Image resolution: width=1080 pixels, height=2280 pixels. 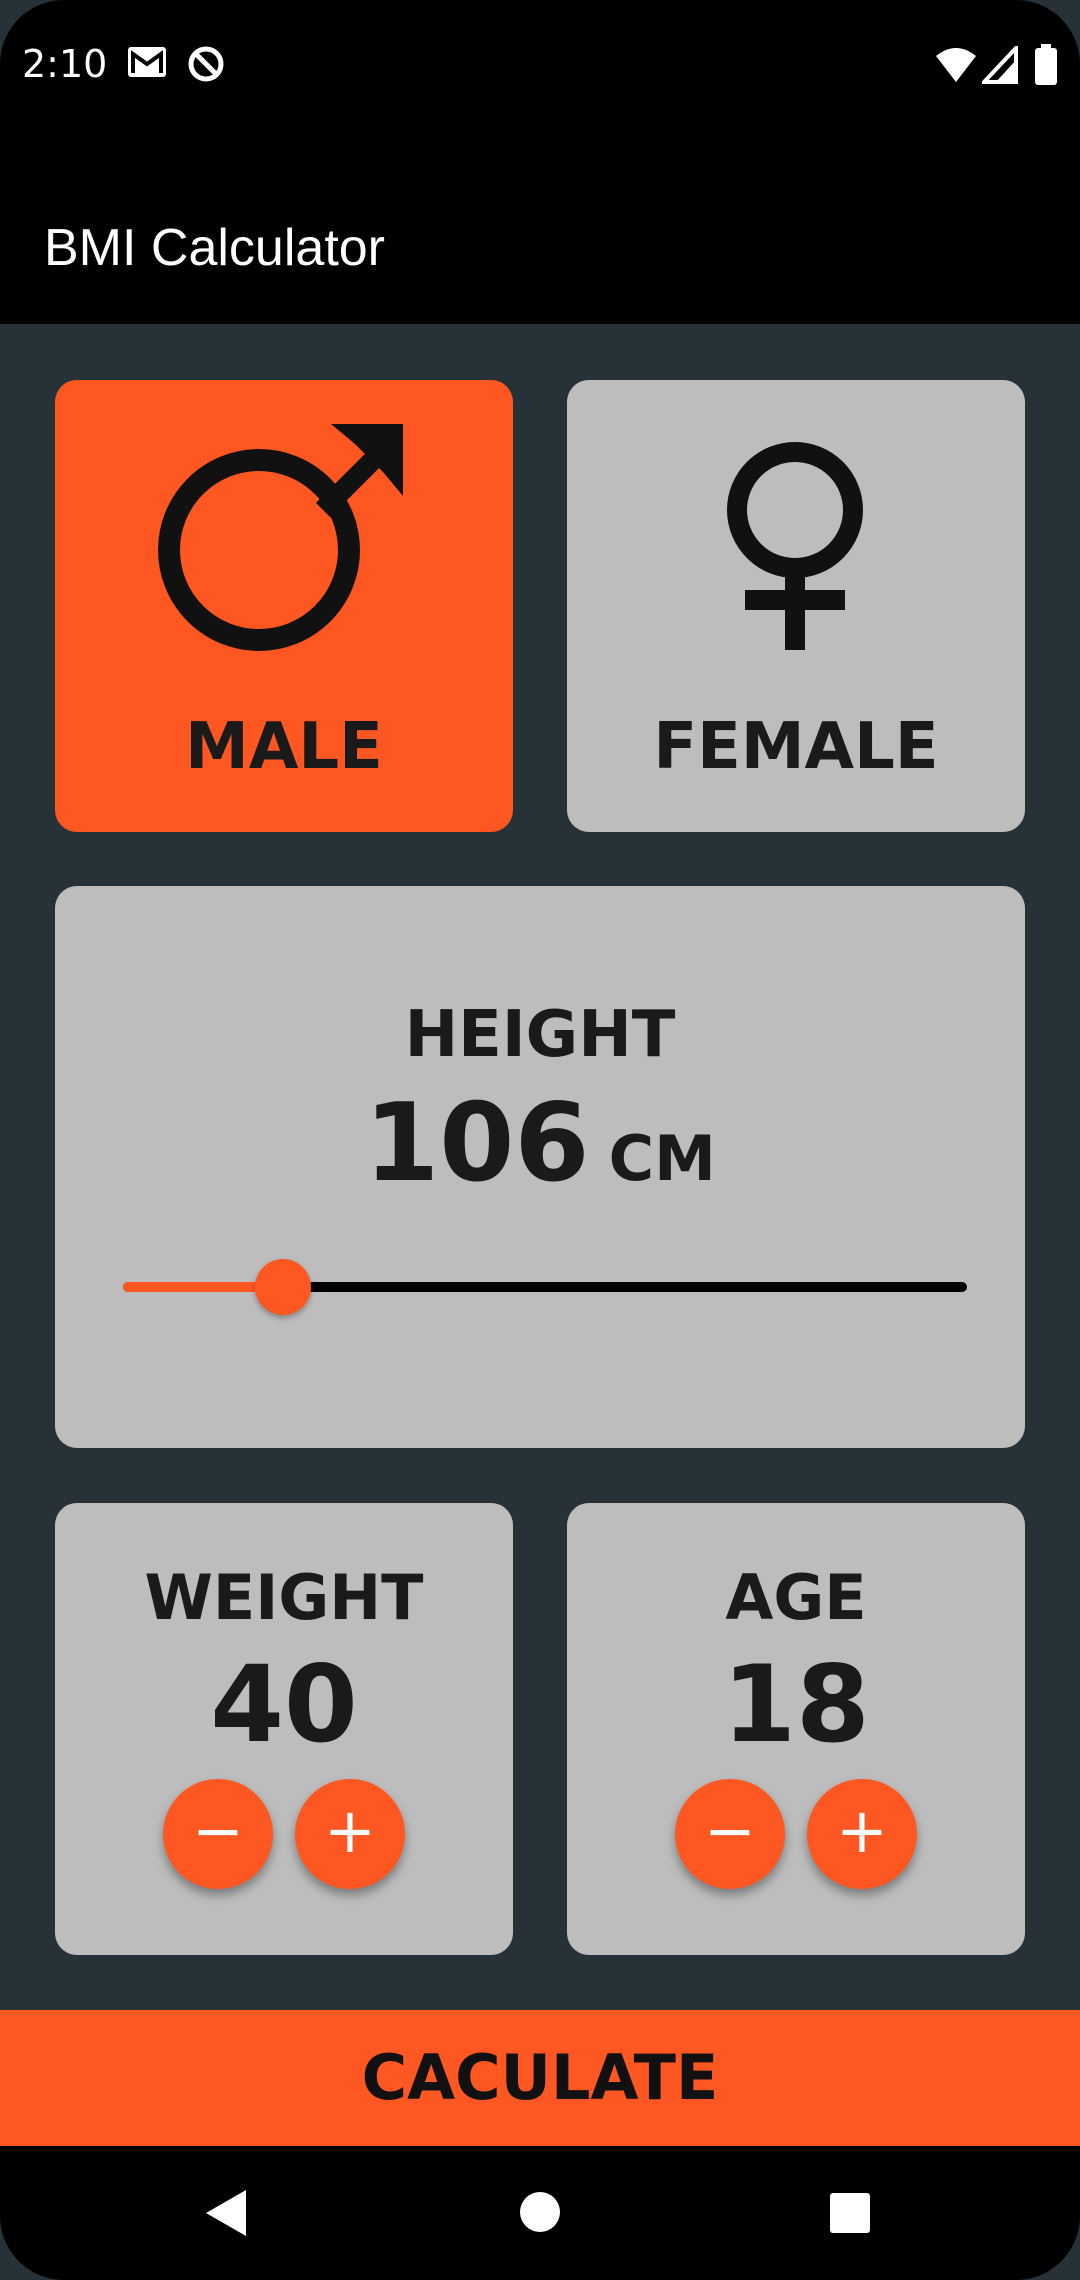 I want to click on height-slider, so click(x=545, y=1287).